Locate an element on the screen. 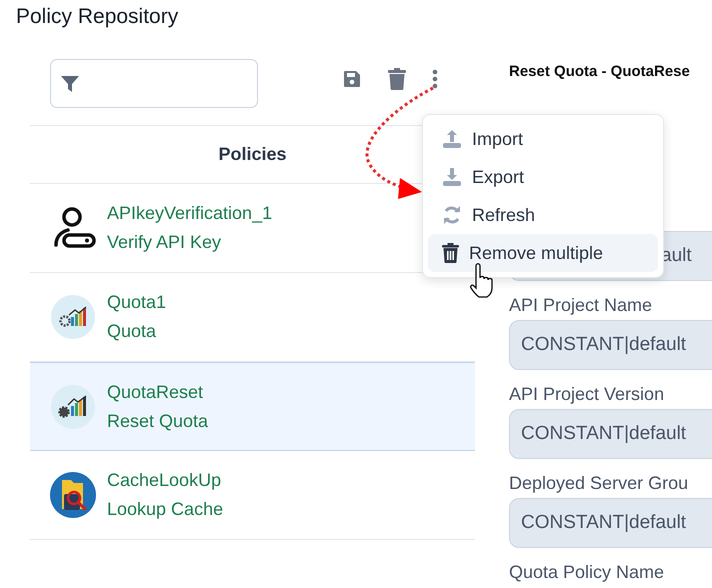 The width and height of the screenshot is (712, 588). more-options-icon is located at coordinates (435, 79).